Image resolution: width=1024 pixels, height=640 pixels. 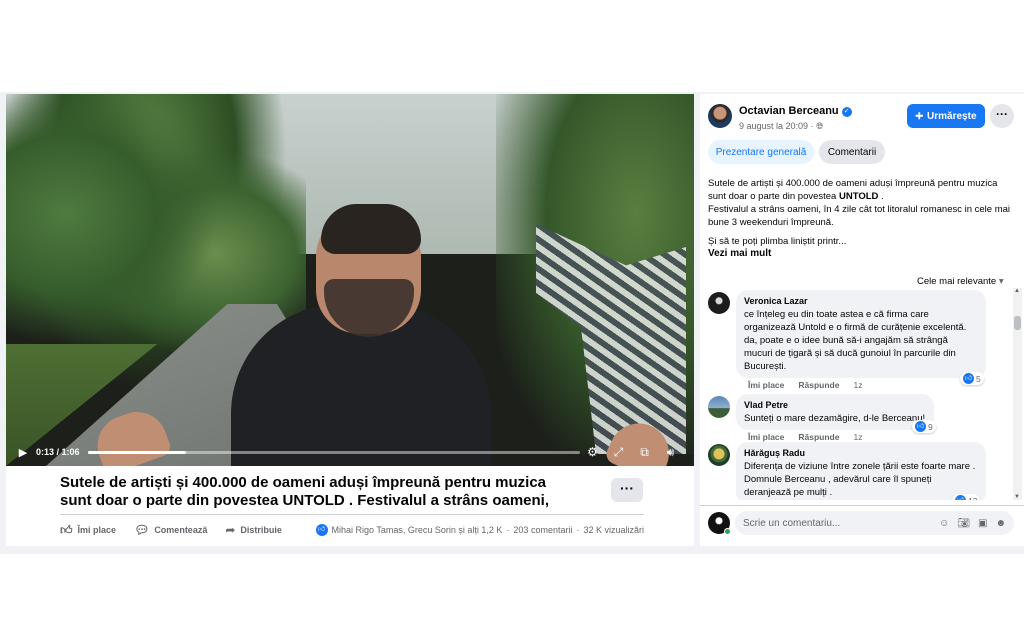 I want to click on follow-icon: ➕︎, so click(x=919, y=116).